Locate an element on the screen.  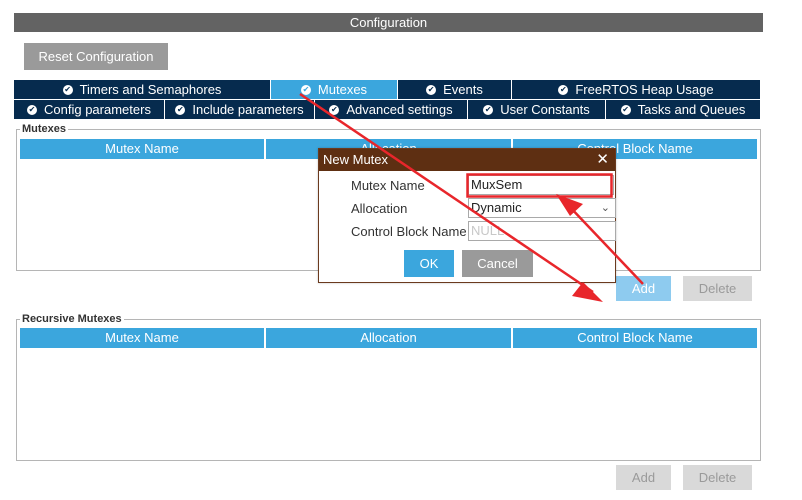
arrow-line-mutexes-tab is located at coordinates (446, 193).